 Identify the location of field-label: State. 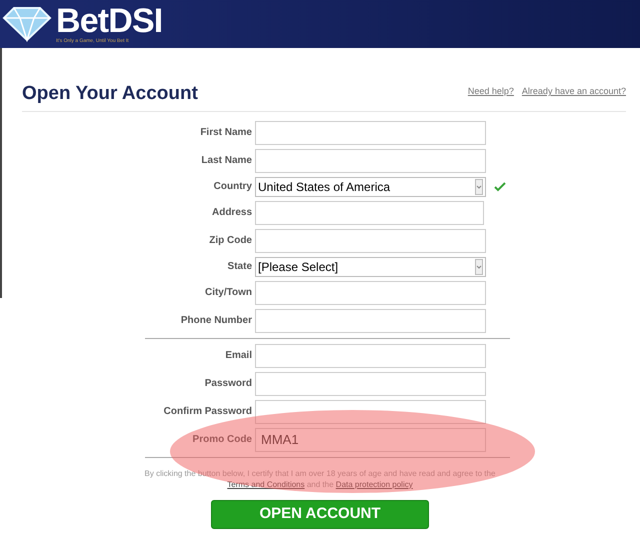
(239, 267).